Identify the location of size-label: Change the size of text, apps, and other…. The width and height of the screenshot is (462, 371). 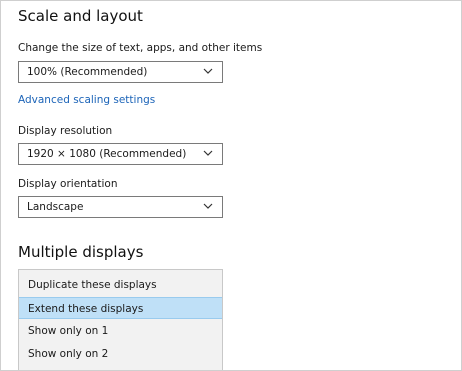
(140, 48).